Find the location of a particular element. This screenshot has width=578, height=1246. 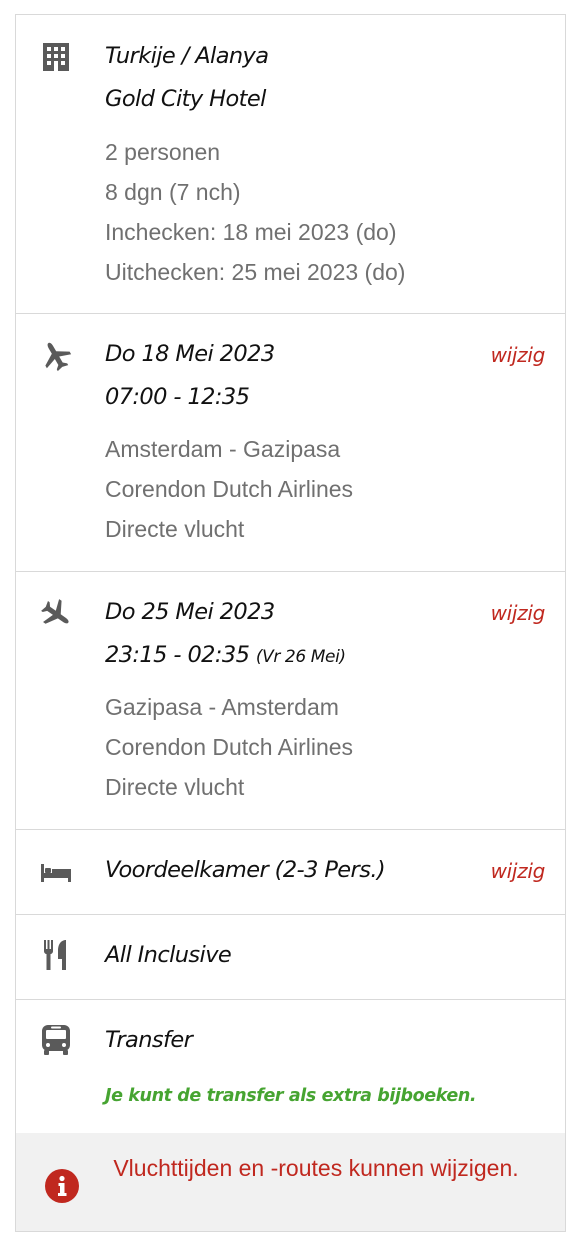

bed-icon is located at coordinates (56, 872).